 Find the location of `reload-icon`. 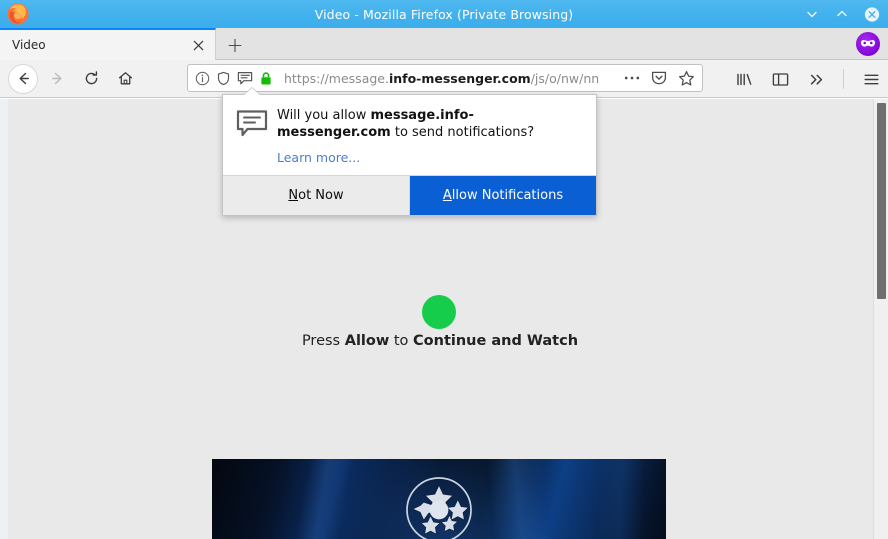

reload-icon is located at coordinates (91, 79).